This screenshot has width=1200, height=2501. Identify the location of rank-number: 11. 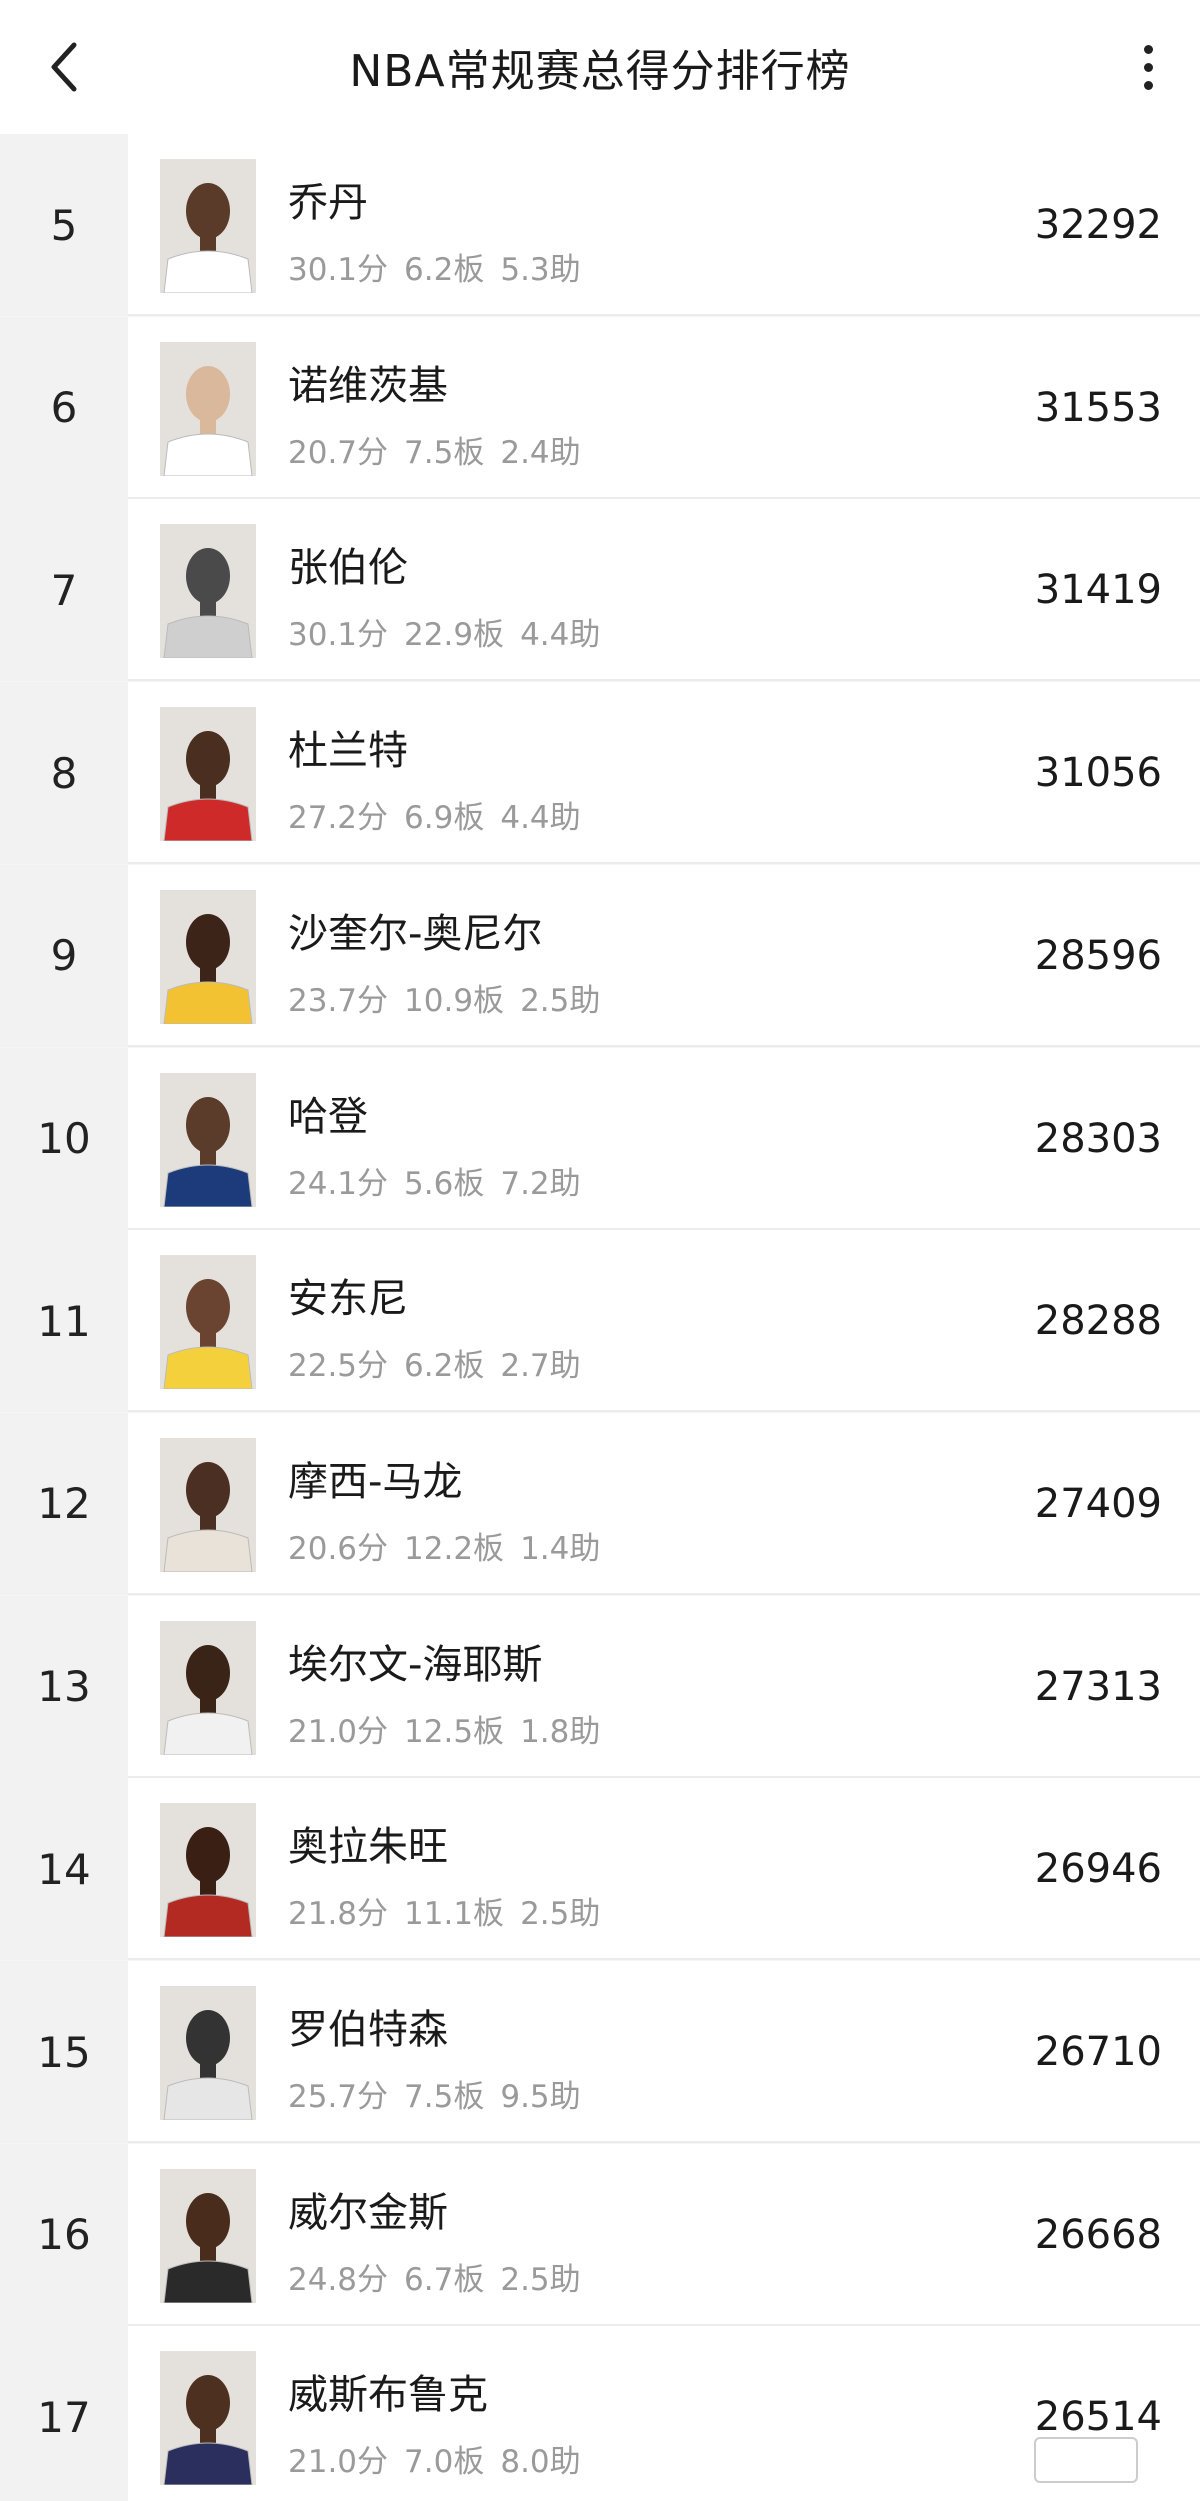
(64, 1321).